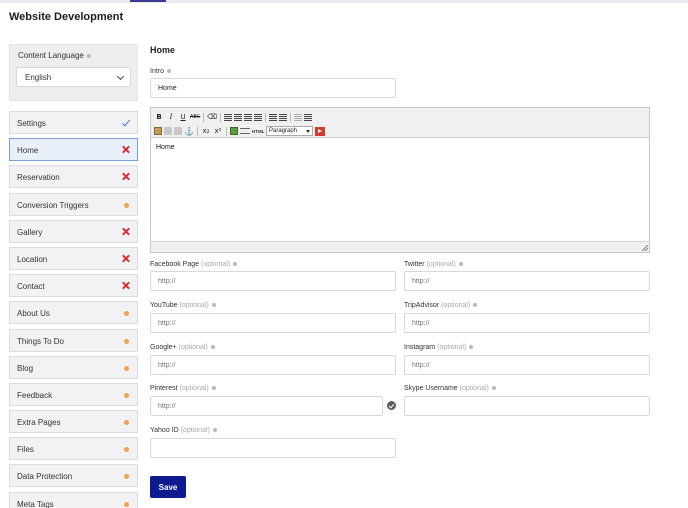 The width and height of the screenshot is (688, 508). What do you see at coordinates (258, 117) in the screenshot?
I see `align-justify-icon` at bounding box center [258, 117].